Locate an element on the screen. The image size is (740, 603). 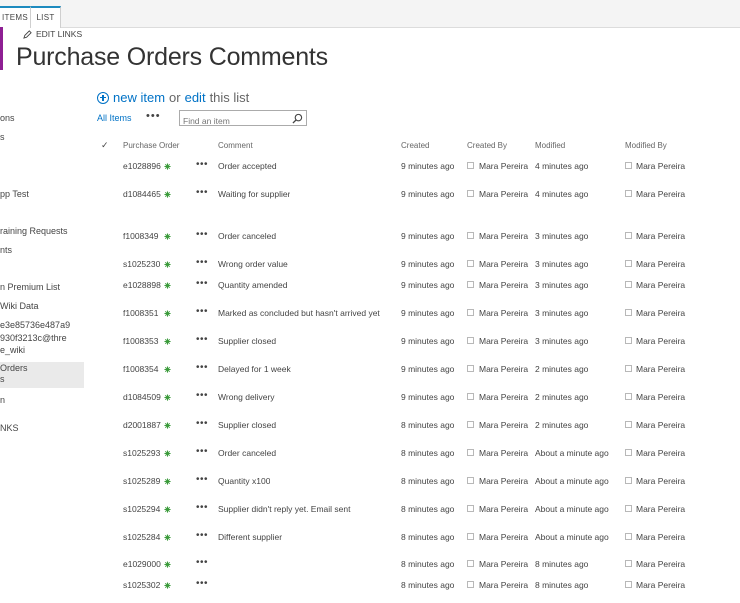
sidebar-item-2: s is located at coordinates (42, 137).